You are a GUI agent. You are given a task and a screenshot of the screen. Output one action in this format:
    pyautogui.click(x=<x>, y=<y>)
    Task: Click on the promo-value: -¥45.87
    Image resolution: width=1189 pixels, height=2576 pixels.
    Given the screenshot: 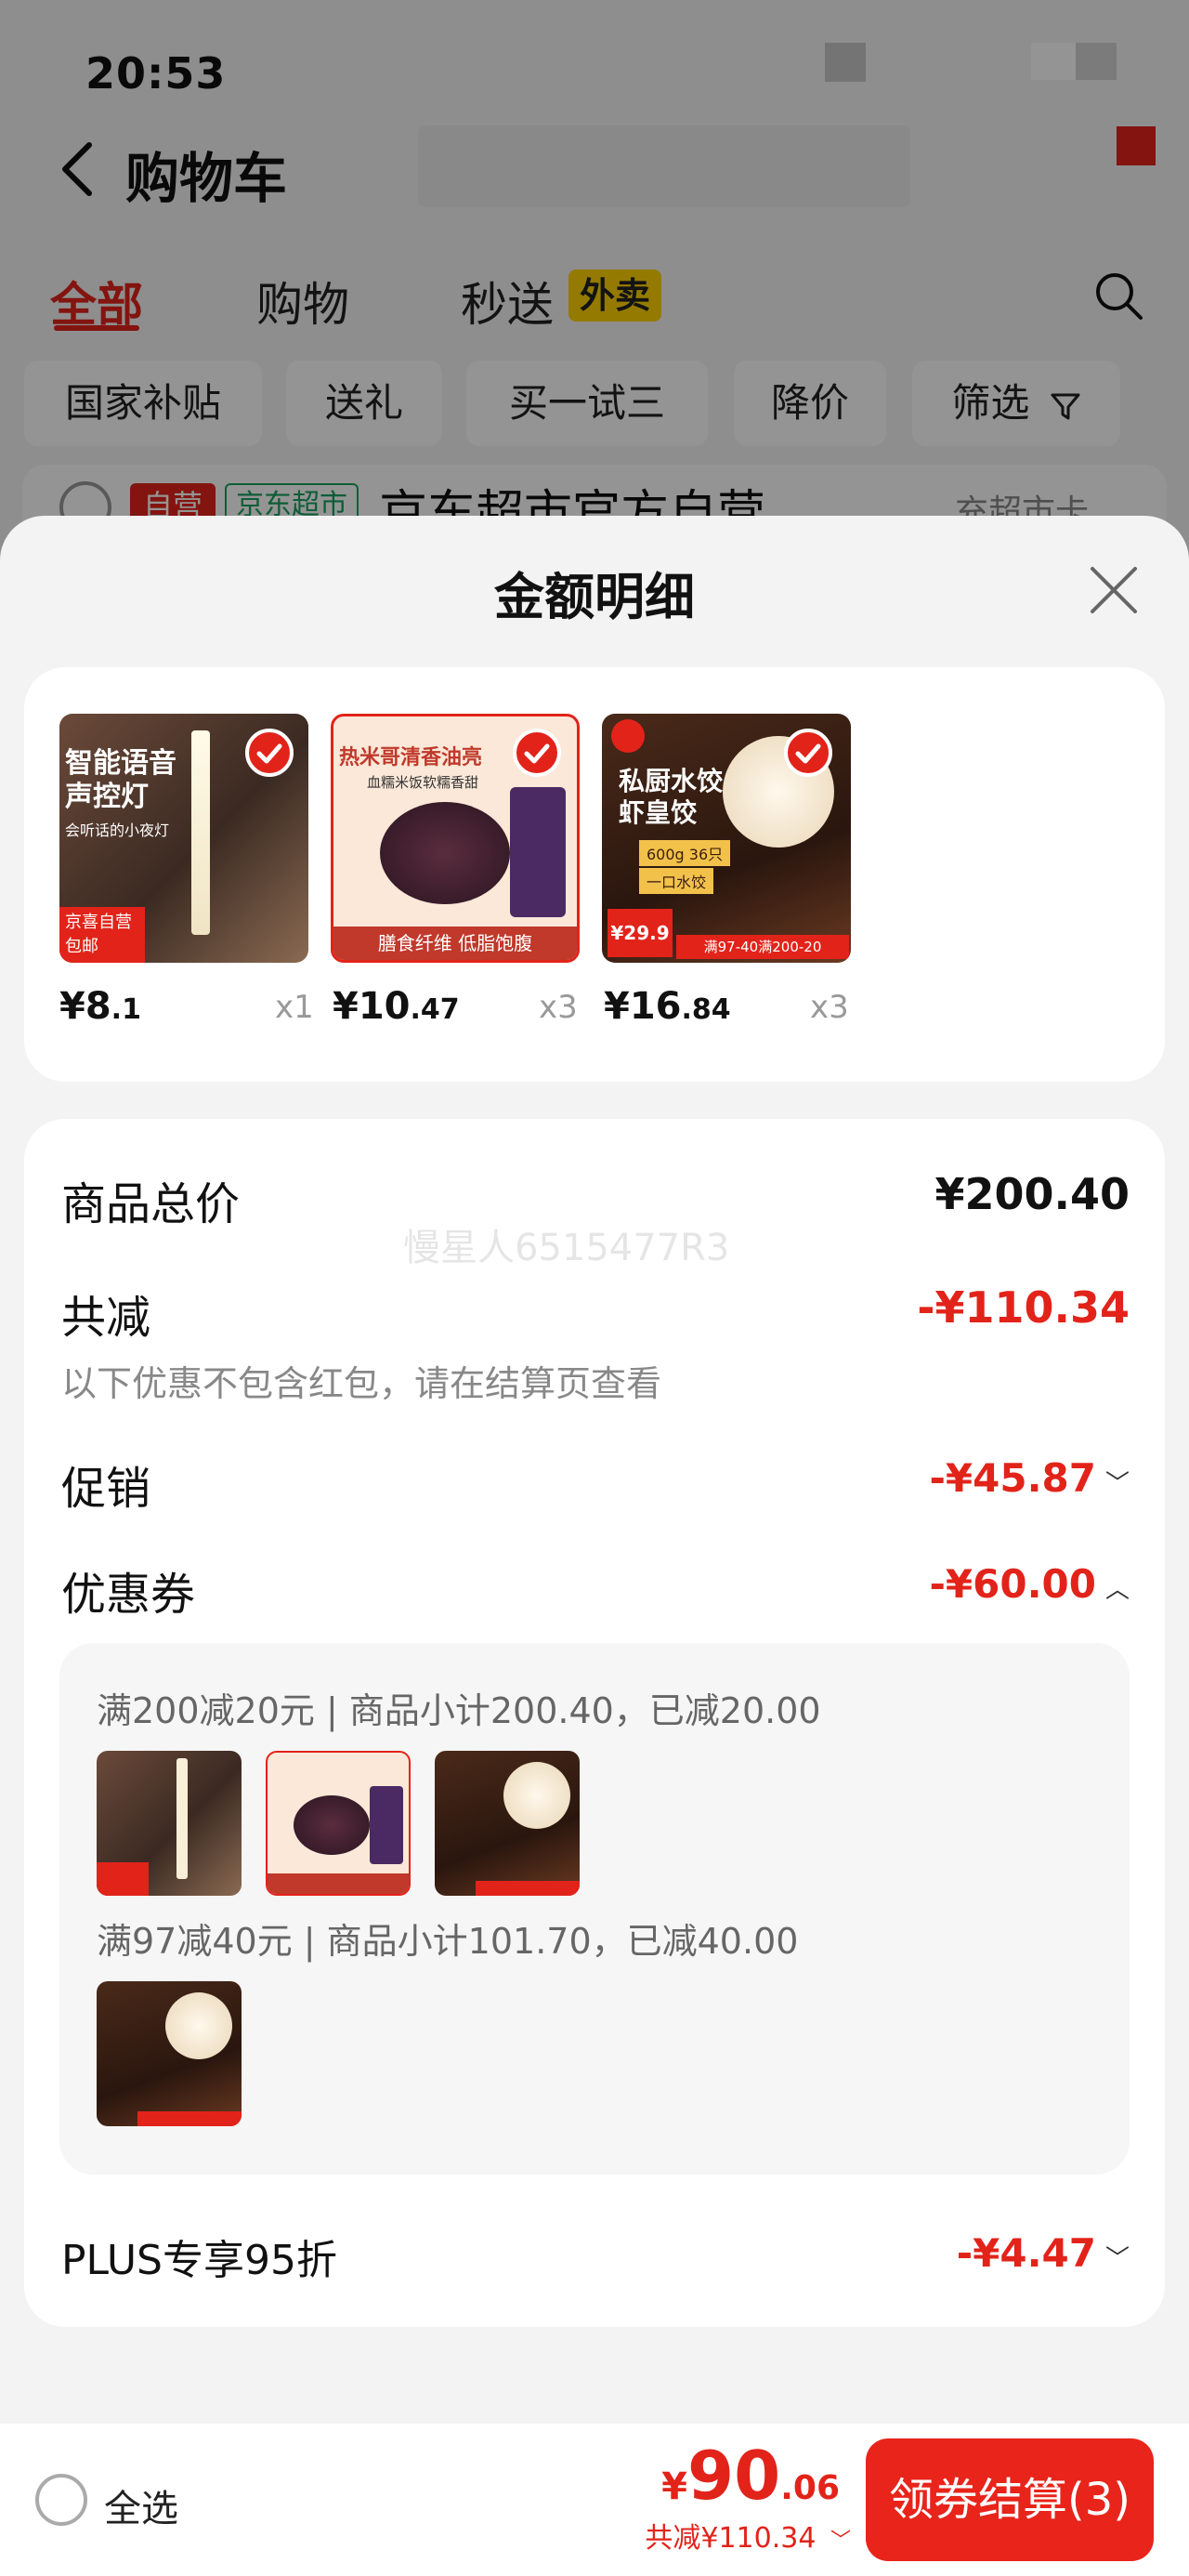 What is the action you would take?
    pyautogui.click(x=1012, y=1478)
    